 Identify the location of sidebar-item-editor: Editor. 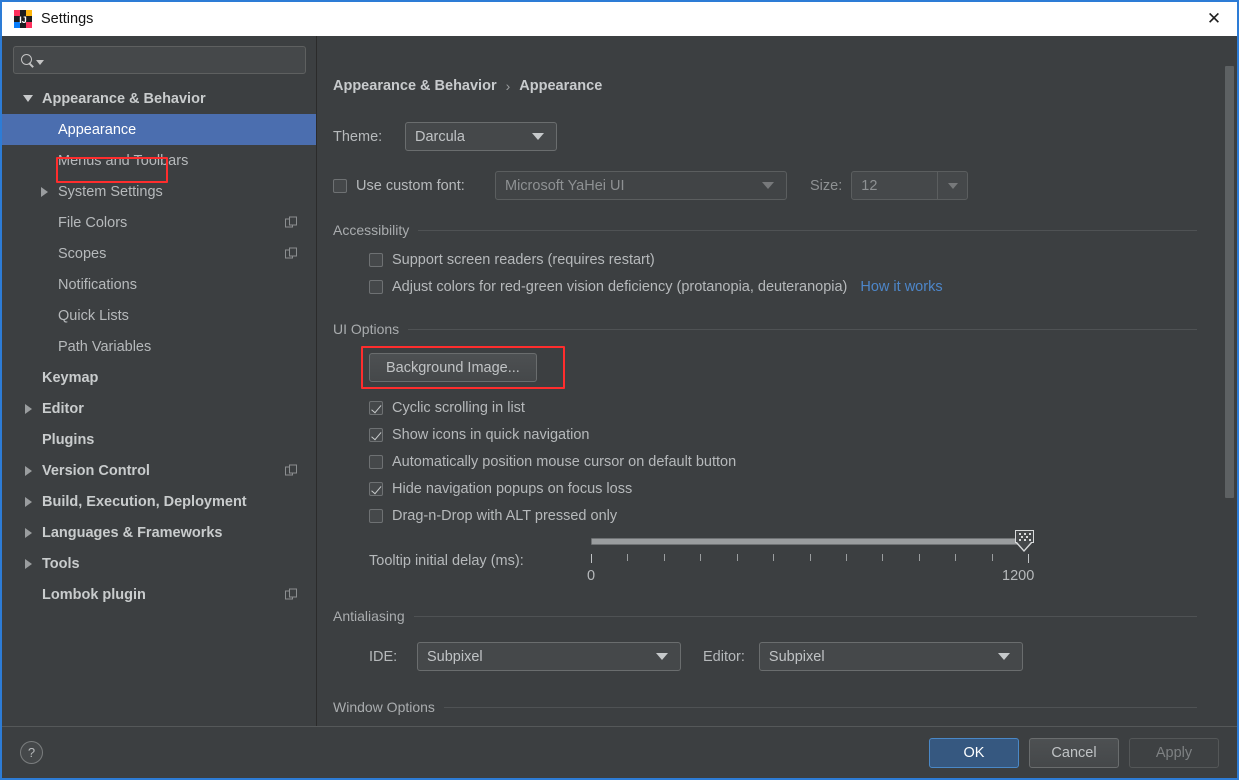
(159, 408).